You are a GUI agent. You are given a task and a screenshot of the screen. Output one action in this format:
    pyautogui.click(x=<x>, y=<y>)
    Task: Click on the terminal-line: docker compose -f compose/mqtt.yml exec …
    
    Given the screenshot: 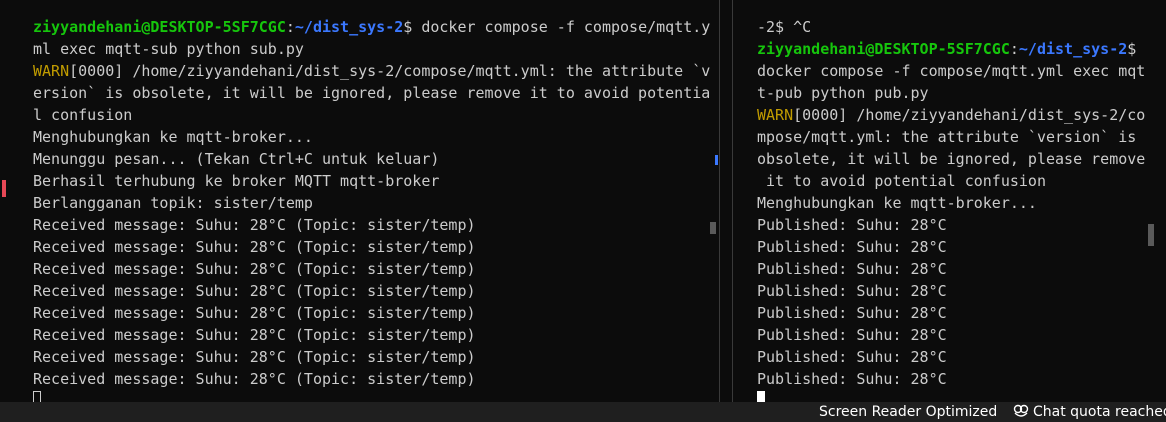 What is the action you would take?
    pyautogui.click(x=958, y=71)
    